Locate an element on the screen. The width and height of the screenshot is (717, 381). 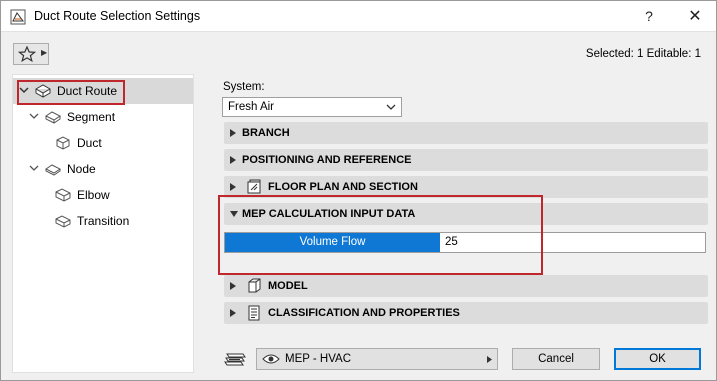
system-value: Fresh Air is located at coordinates (251, 107).